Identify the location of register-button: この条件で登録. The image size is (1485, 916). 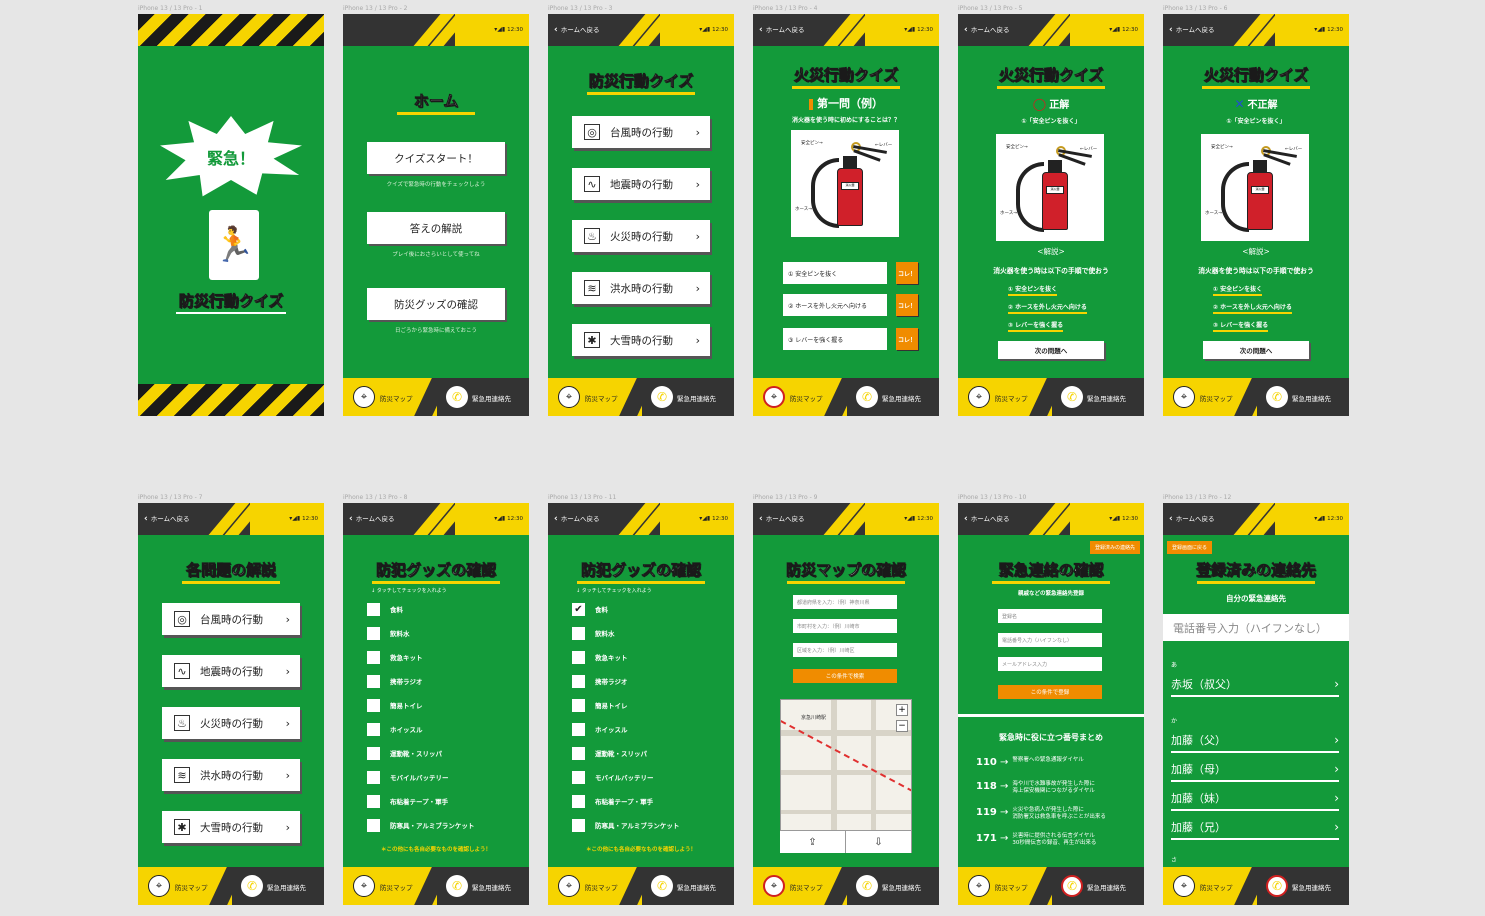
(1050, 692).